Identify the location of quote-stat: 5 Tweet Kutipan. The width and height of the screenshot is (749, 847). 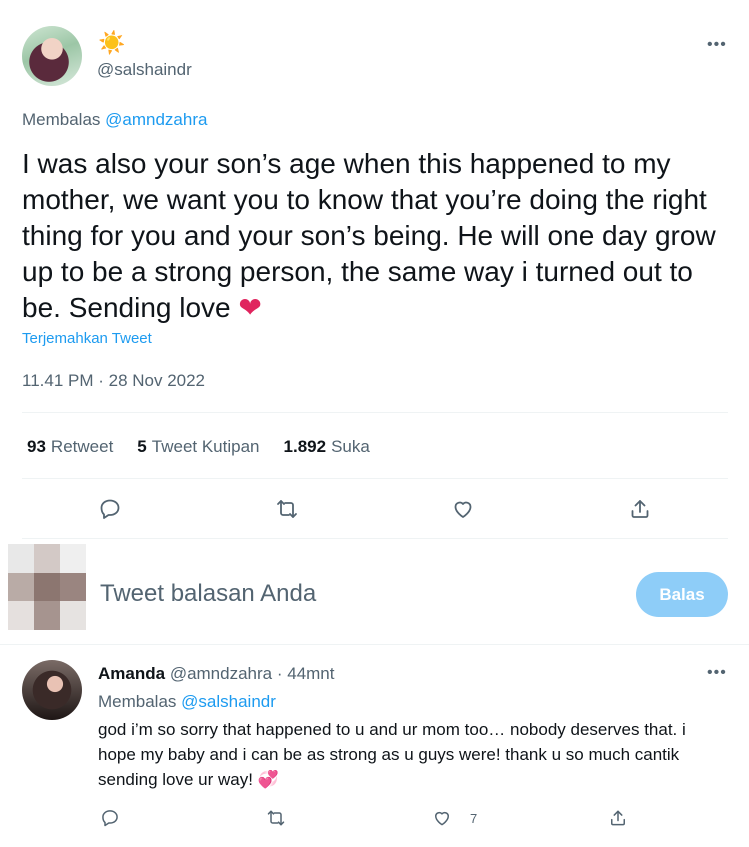
(198, 447).